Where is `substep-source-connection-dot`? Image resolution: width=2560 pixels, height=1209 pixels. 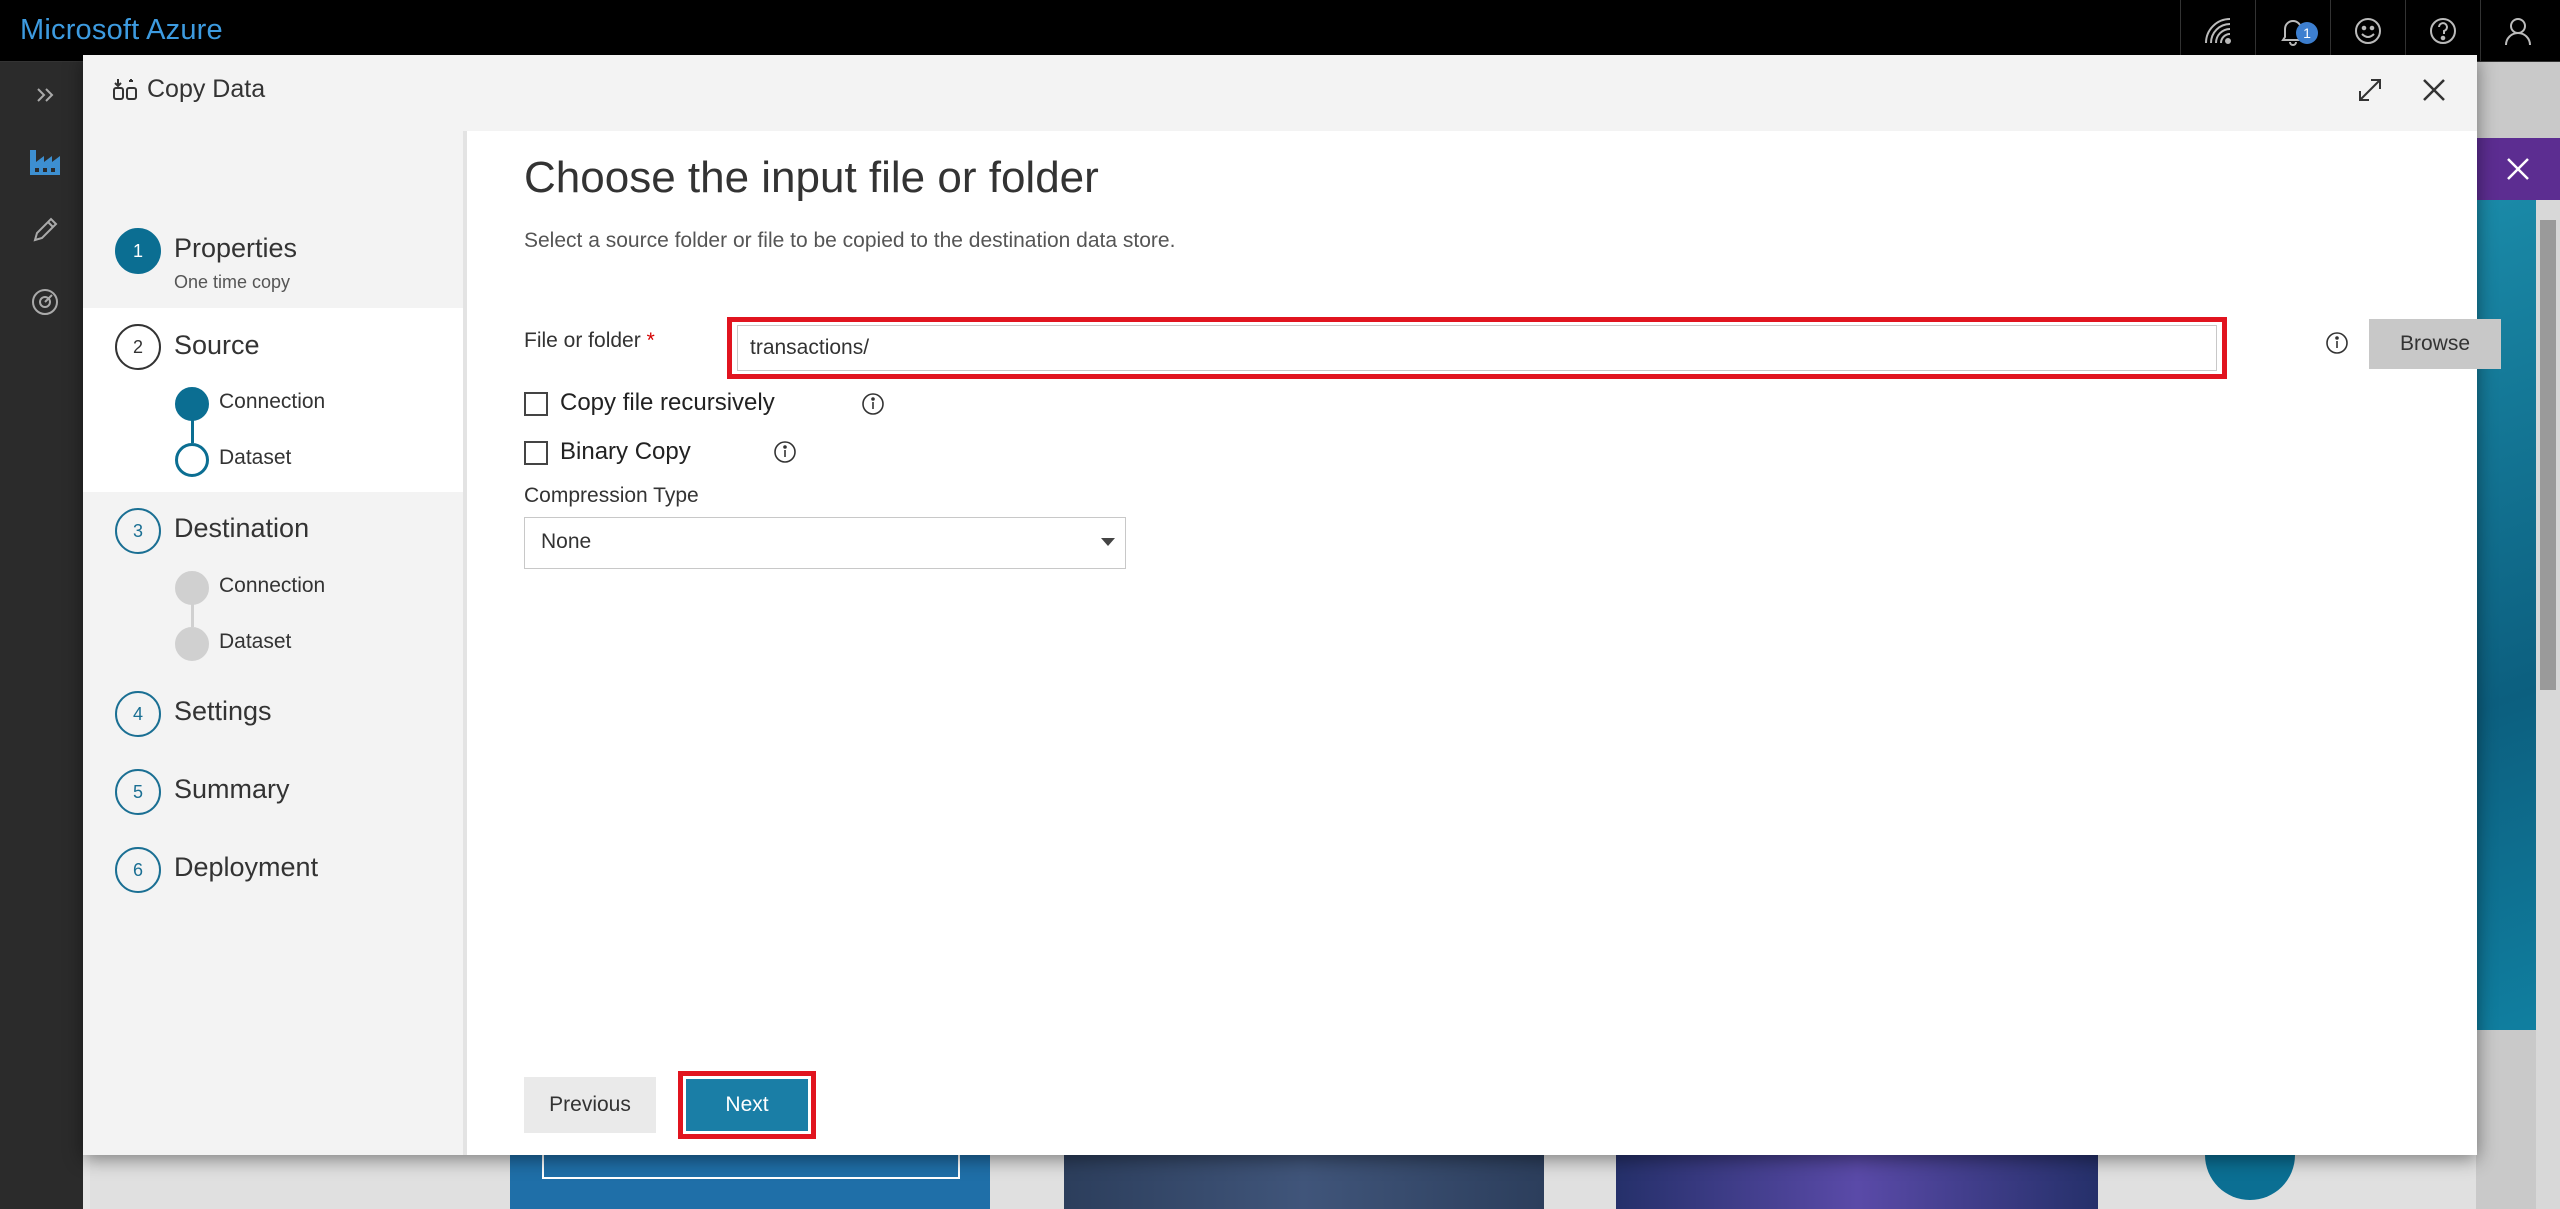
substep-source-connection-dot is located at coordinates (192, 404).